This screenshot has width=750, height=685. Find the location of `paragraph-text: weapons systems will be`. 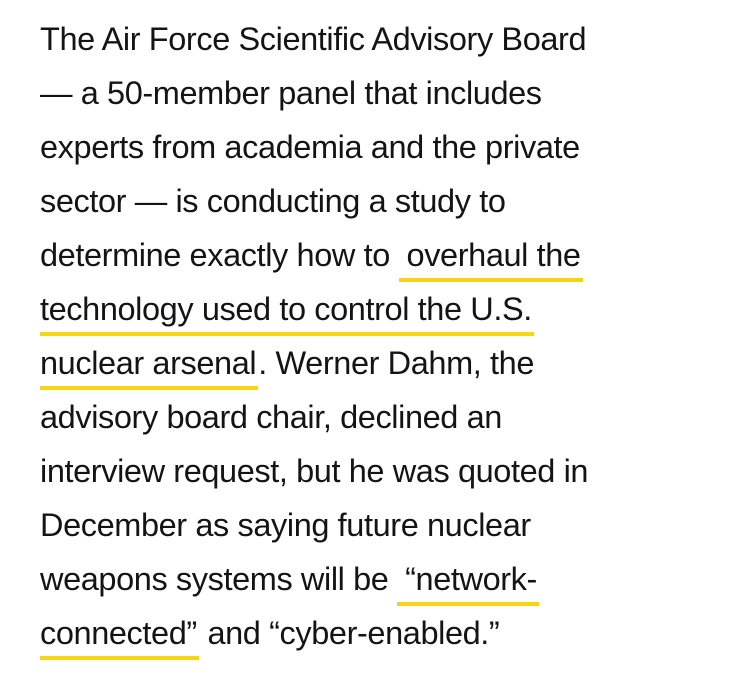

paragraph-text: weapons systems will be is located at coordinates (214, 579).